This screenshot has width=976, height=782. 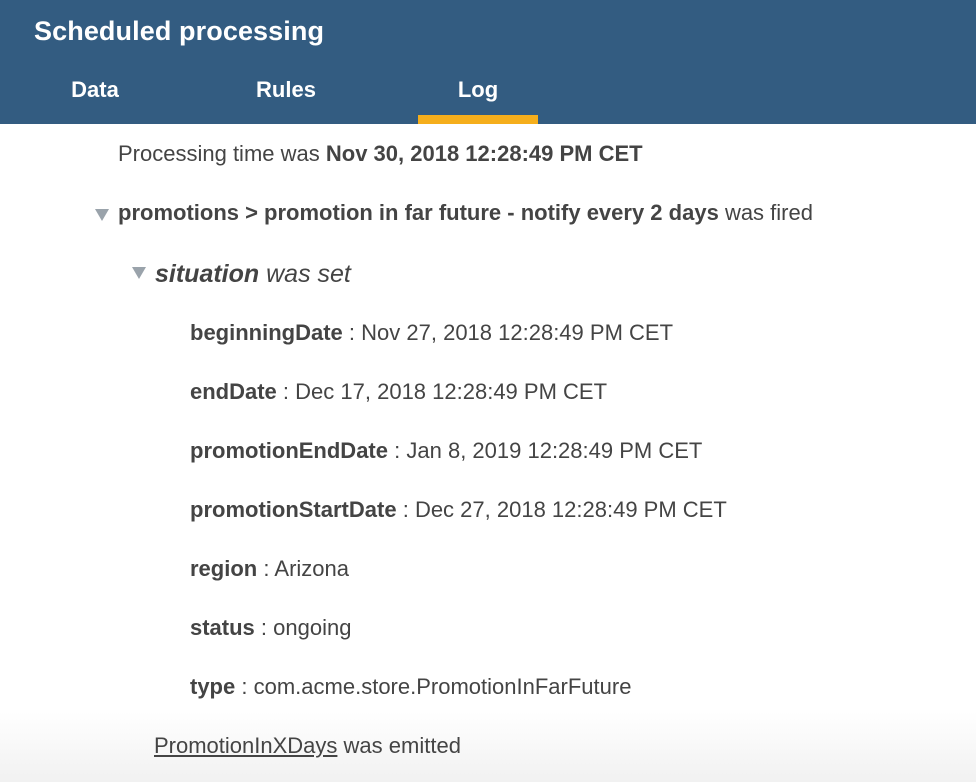 What do you see at coordinates (570, 509) in the screenshot?
I see `attribute-value: Dec 27, 2018 12:28:49 PM CET` at bounding box center [570, 509].